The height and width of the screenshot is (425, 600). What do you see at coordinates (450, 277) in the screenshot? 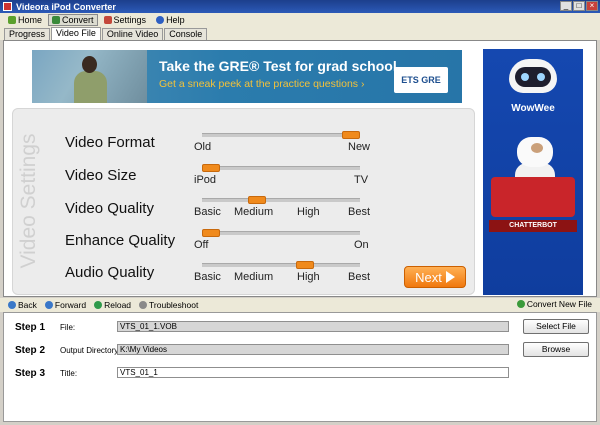
I see `arrow-right-icon` at bounding box center [450, 277].